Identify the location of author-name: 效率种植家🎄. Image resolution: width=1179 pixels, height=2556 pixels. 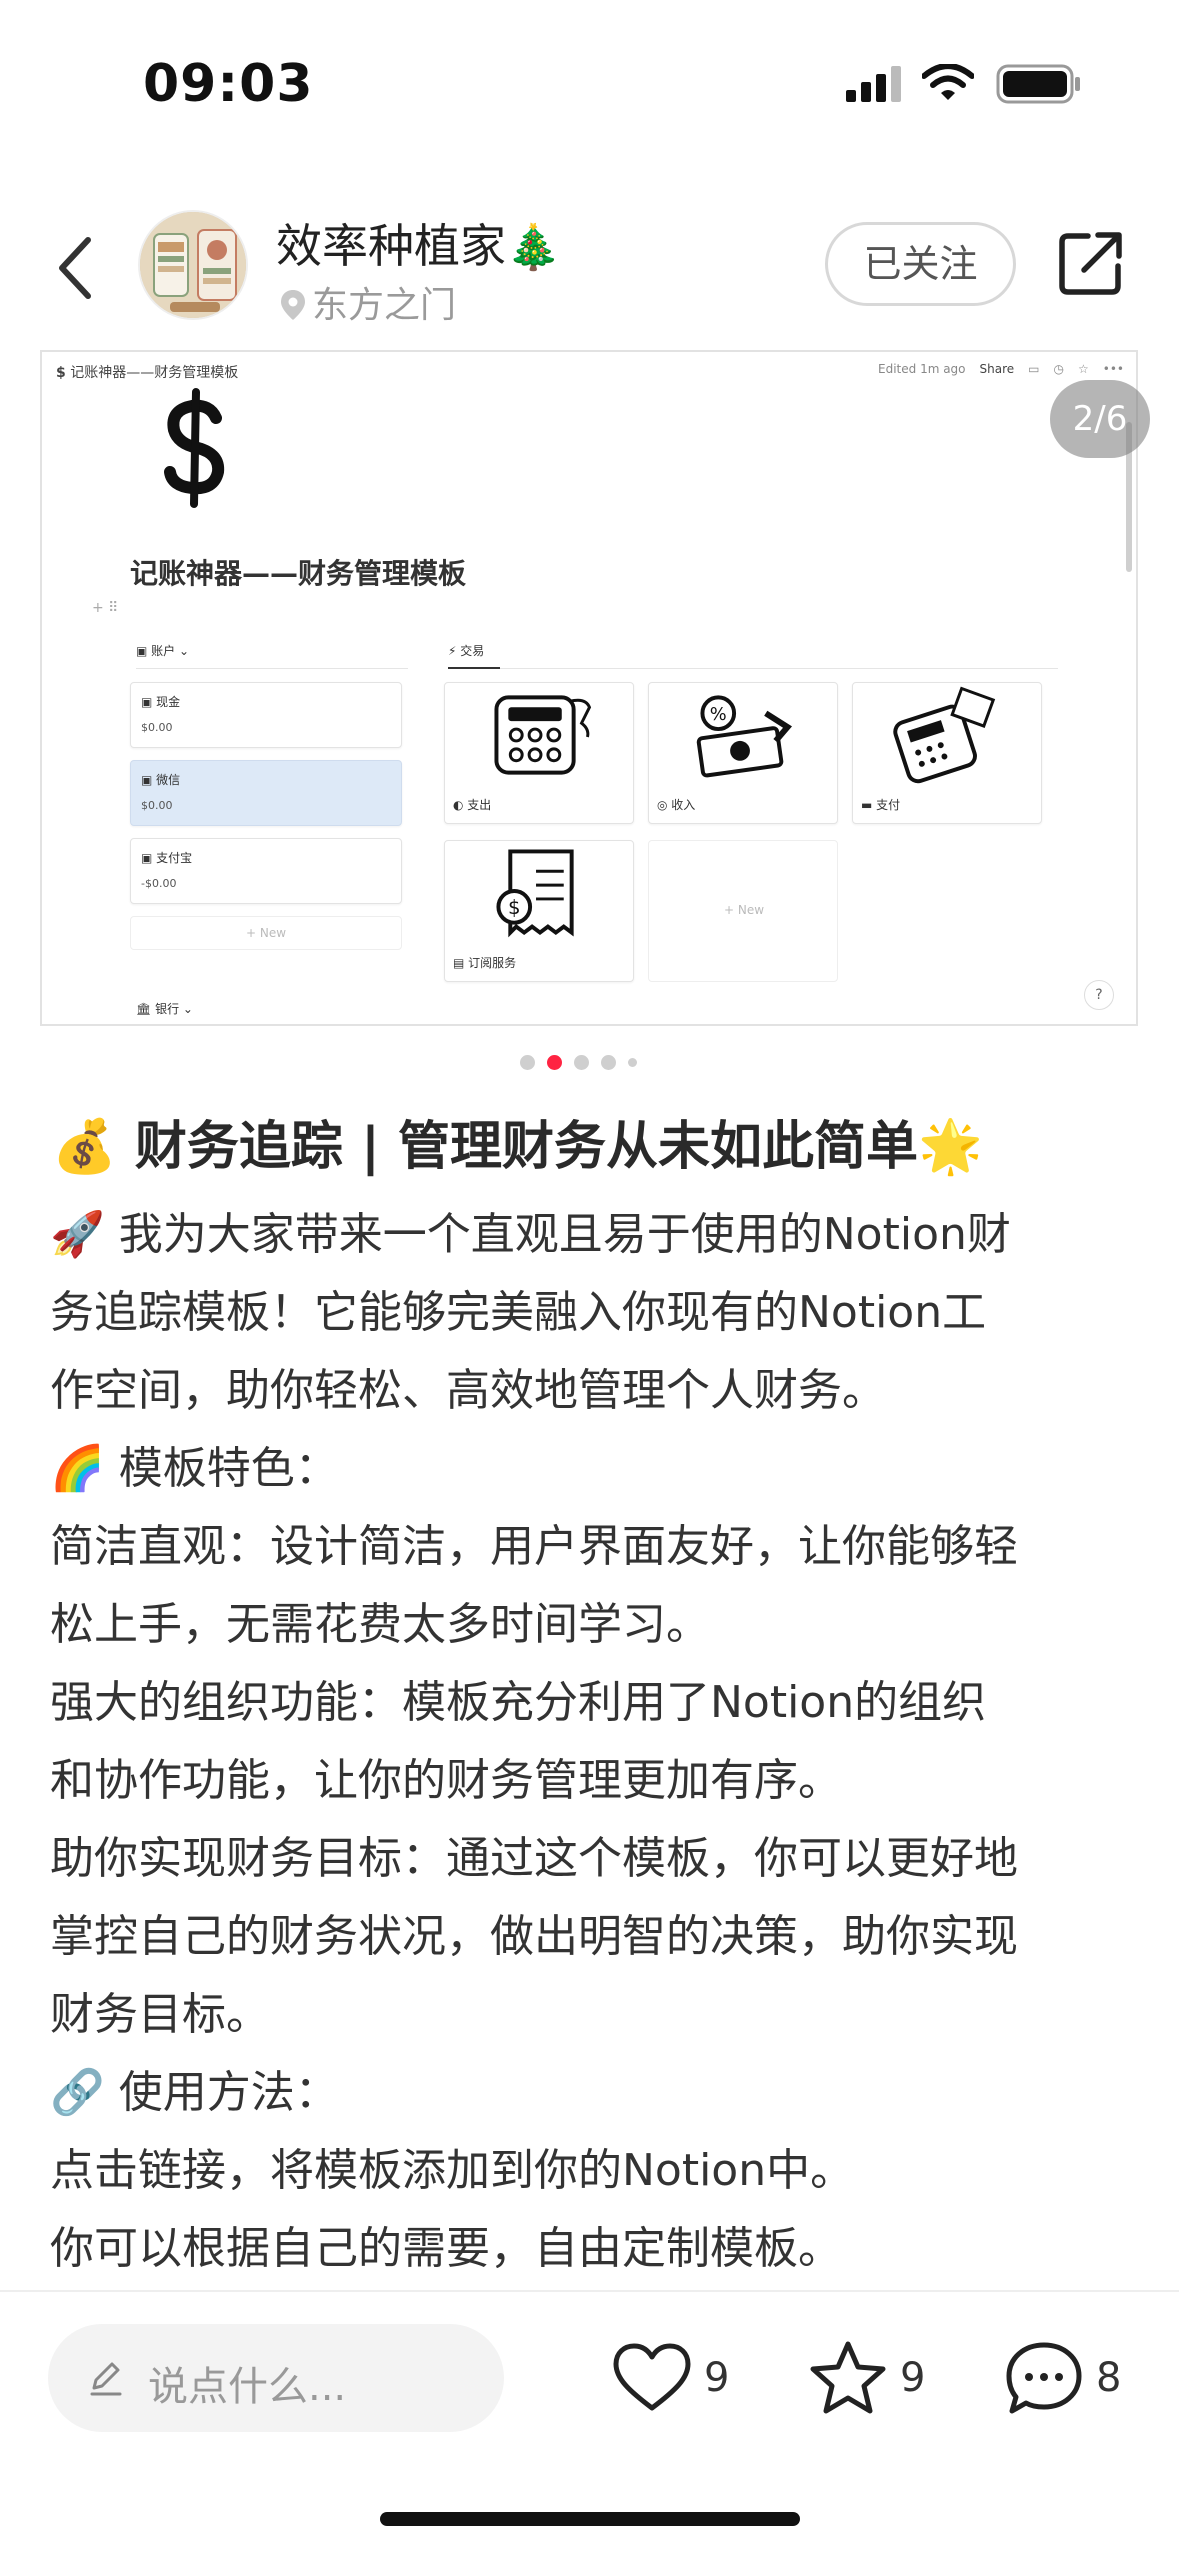
(418, 243).